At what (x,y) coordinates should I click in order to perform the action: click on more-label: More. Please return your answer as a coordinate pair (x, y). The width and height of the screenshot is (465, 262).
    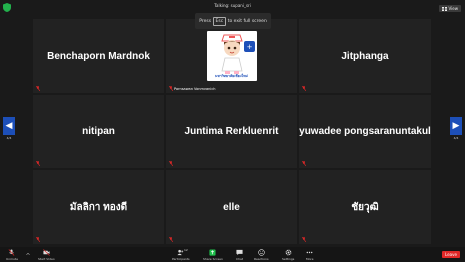
    Looking at the image, I should click on (310, 259).